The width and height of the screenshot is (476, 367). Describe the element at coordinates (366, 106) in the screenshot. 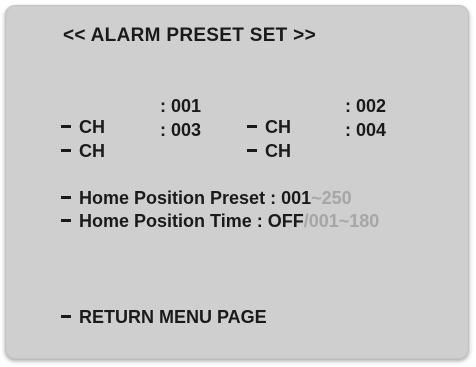

I see `ch-value-2: : 002` at that location.